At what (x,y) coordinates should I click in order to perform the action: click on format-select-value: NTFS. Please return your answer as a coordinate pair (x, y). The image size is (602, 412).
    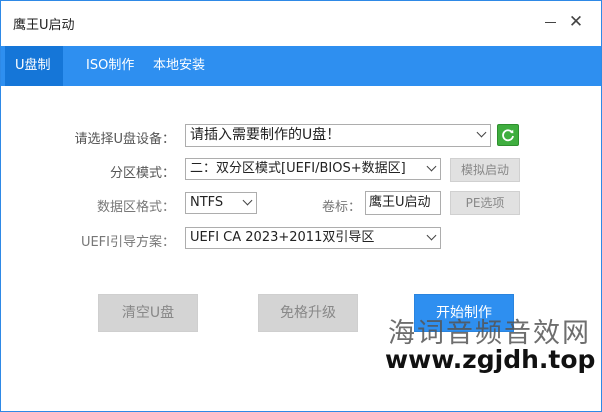
    Looking at the image, I should click on (207, 202).